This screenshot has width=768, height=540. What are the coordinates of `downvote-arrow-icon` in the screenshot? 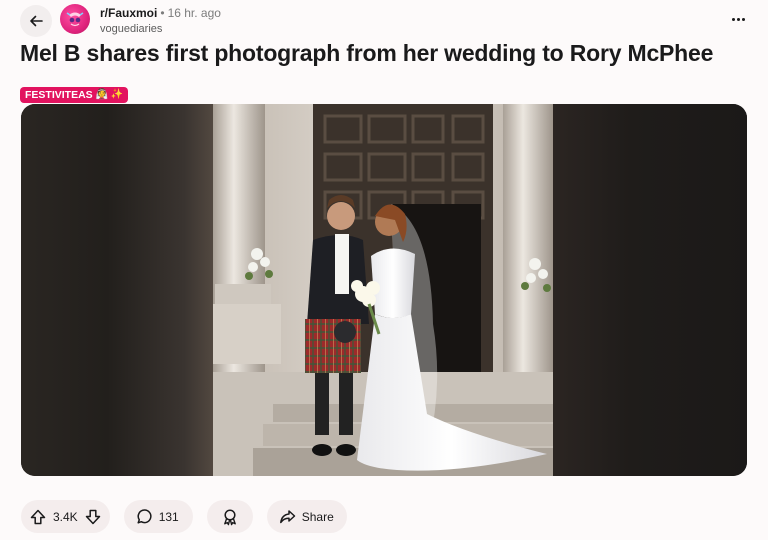 It's located at (92, 516).